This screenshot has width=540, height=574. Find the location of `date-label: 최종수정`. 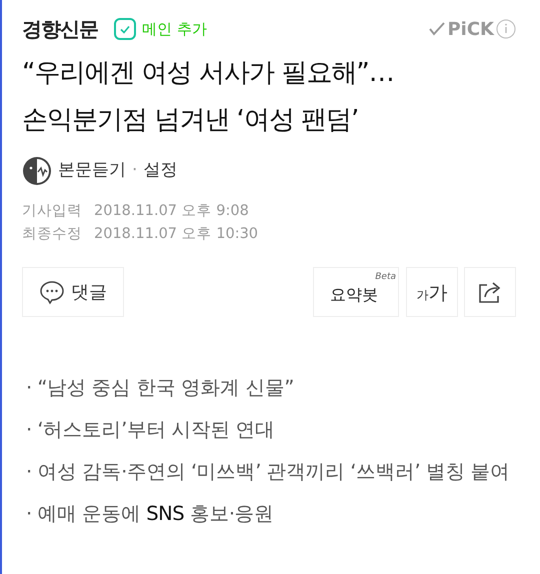

date-label: 최종수정 is located at coordinates (52, 234).